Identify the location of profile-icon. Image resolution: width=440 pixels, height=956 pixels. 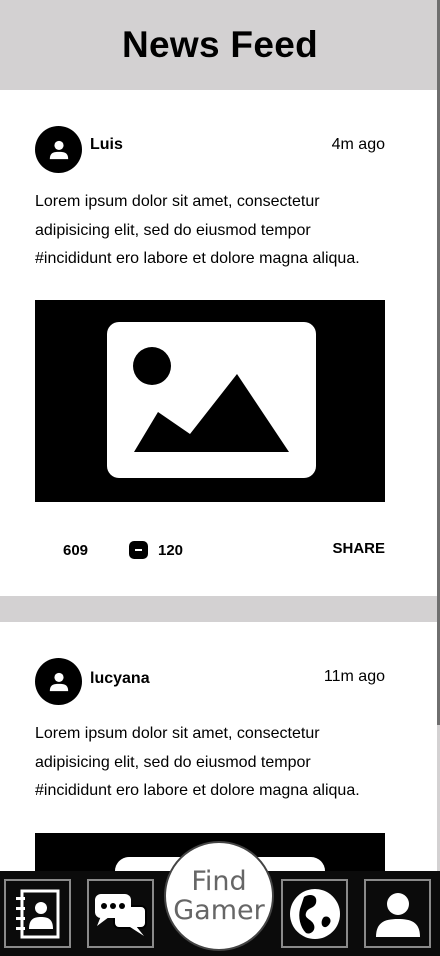
(397, 914).